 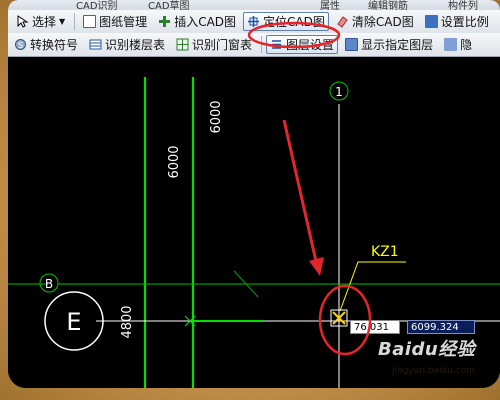 What do you see at coordinates (90, 21) in the screenshot?
I see `drawing-sheet-icon` at bounding box center [90, 21].